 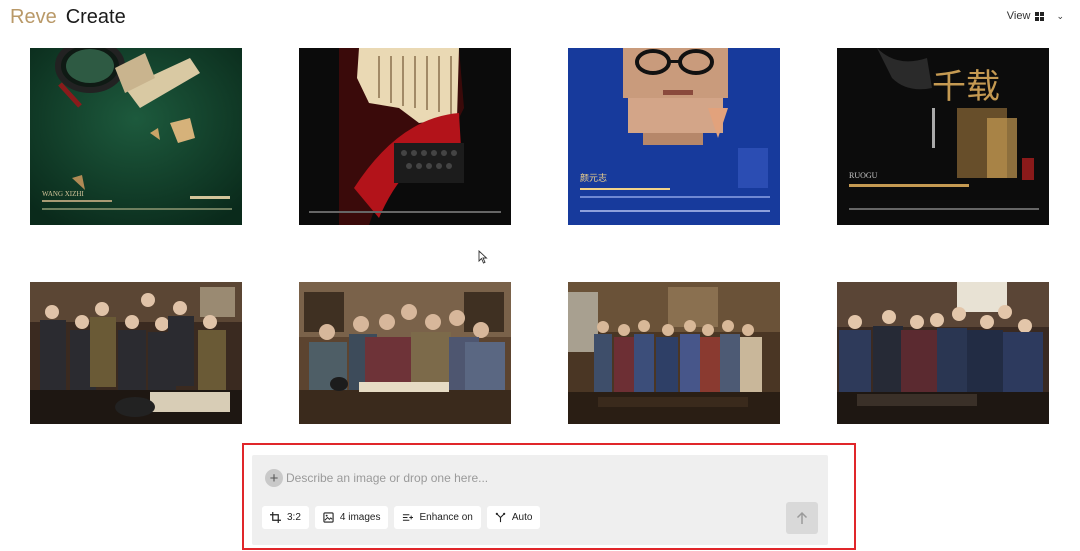 I want to click on crop-icon, so click(x=275, y=517).